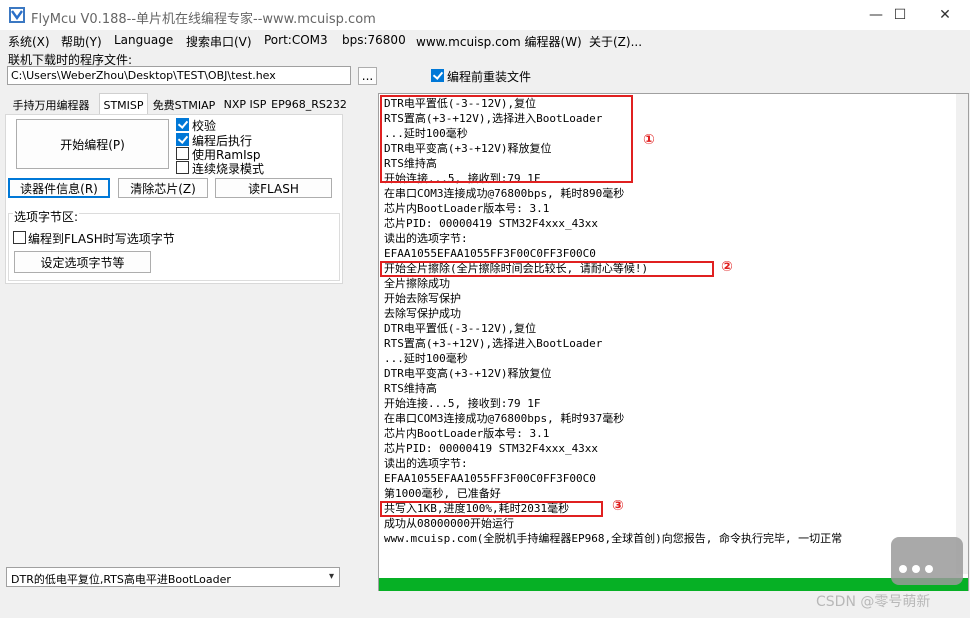 This screenshot has height=618, width=970. Describe the element at coordinates (82, 262) in the screenshot. I see `set-option-bytes-button: 设定选项字节等` at that location.